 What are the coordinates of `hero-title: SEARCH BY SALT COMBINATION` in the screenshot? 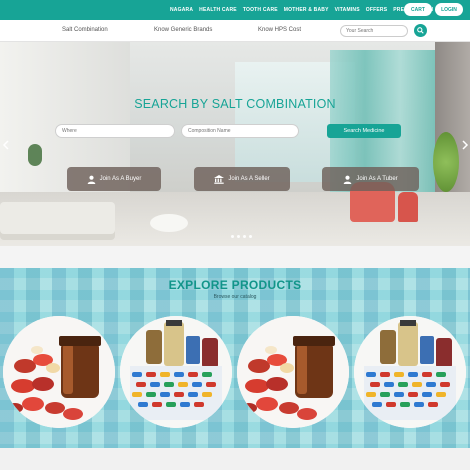 It's located at (235, 104).